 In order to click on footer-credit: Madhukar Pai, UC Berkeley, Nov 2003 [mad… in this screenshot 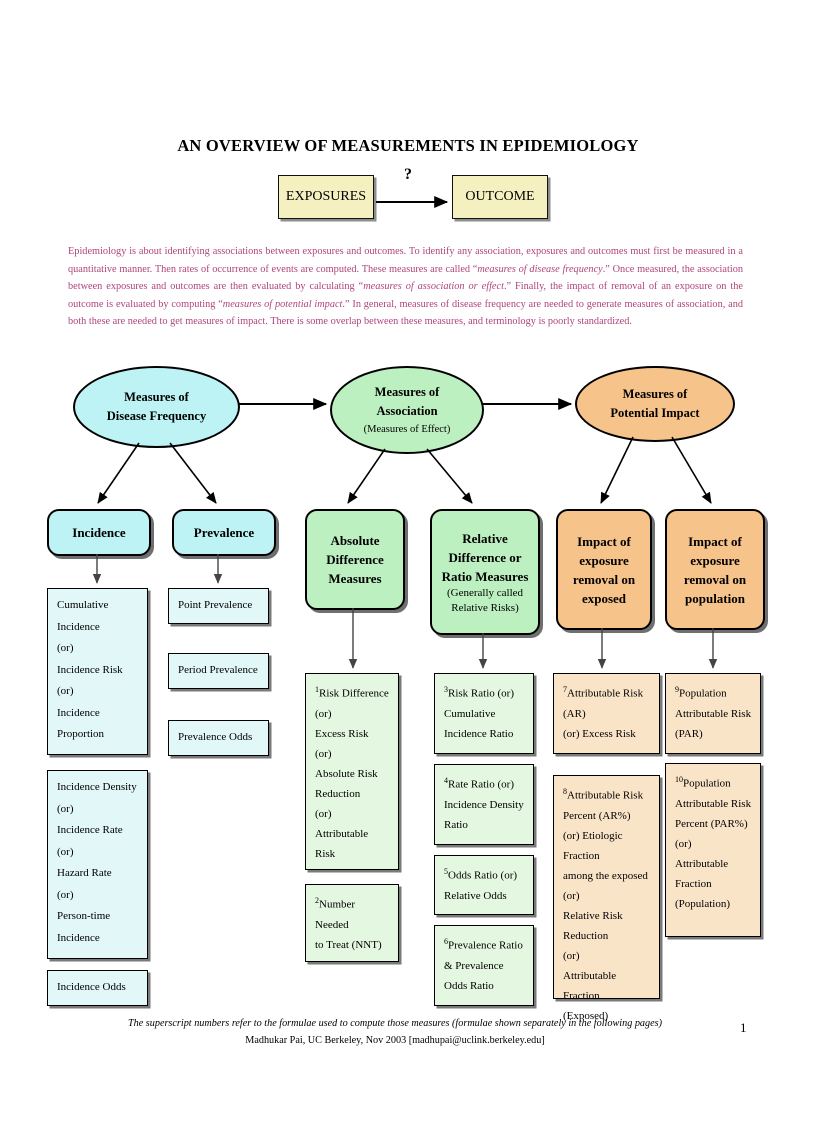, I will do `click(395, 1040)`.